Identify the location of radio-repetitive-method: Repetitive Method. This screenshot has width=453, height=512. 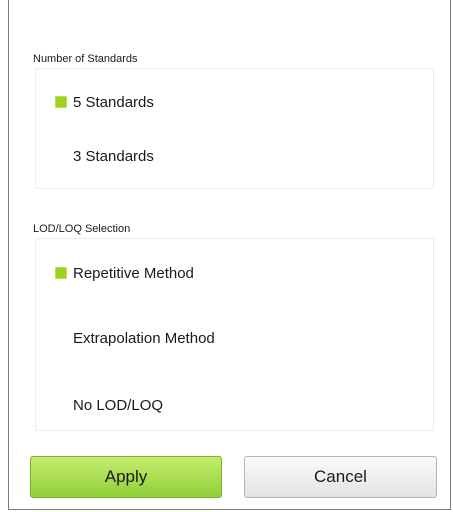
(124, 273).